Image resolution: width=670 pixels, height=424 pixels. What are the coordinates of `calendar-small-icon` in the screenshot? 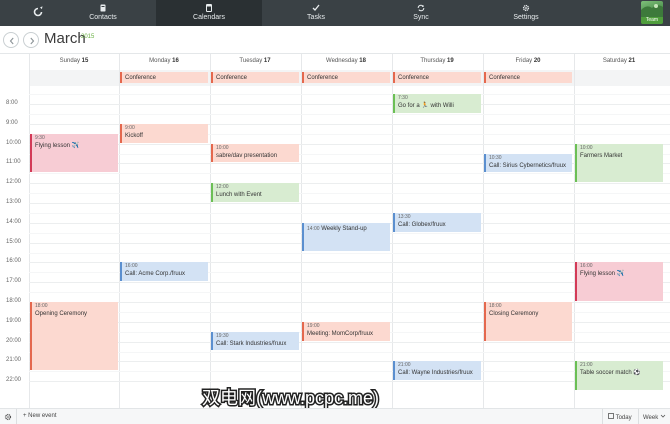 It's located at (611, 416).